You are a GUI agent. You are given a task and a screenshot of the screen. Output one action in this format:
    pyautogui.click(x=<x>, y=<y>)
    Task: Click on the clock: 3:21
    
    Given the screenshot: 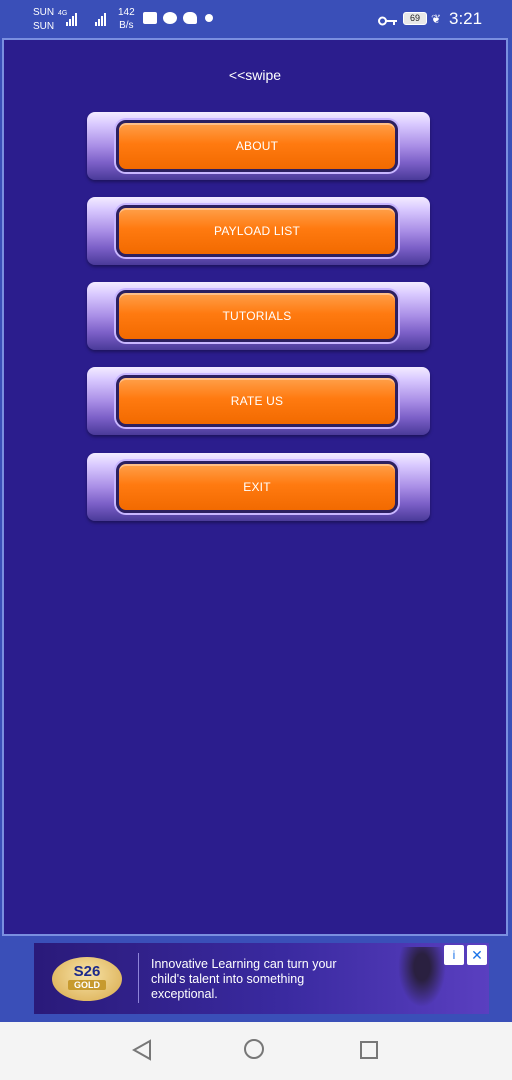 What is the action you would take?
    pyautogui.click(x=466, y=18)
    